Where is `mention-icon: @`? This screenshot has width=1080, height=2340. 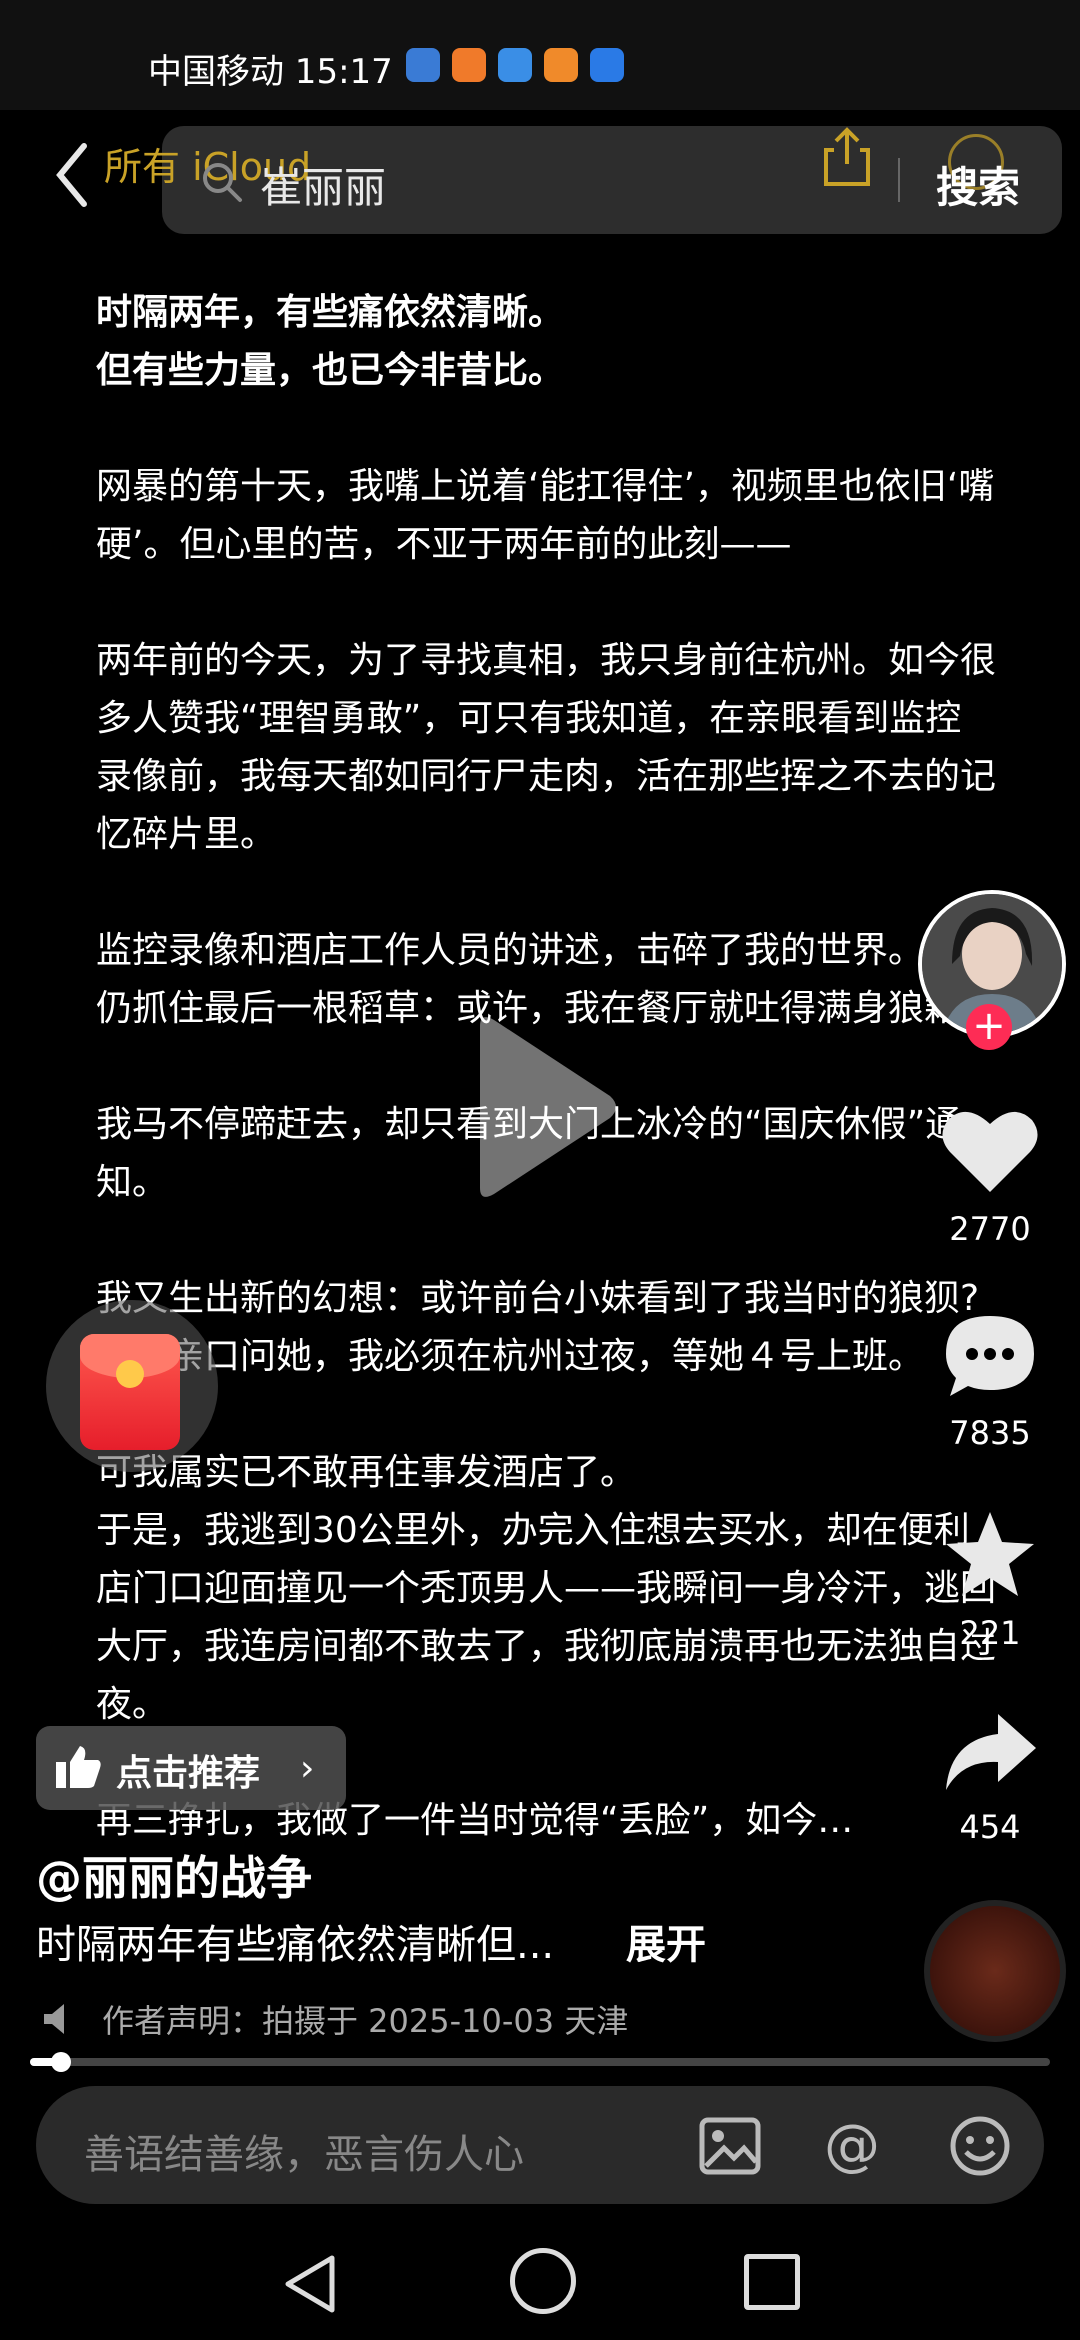 mention-icon: @ is located at coordinates (852, 2146).